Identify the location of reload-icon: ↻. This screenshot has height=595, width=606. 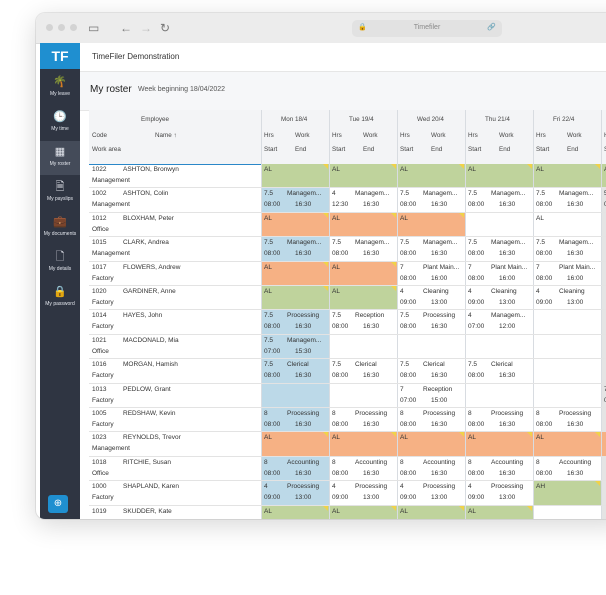
(165, 28).